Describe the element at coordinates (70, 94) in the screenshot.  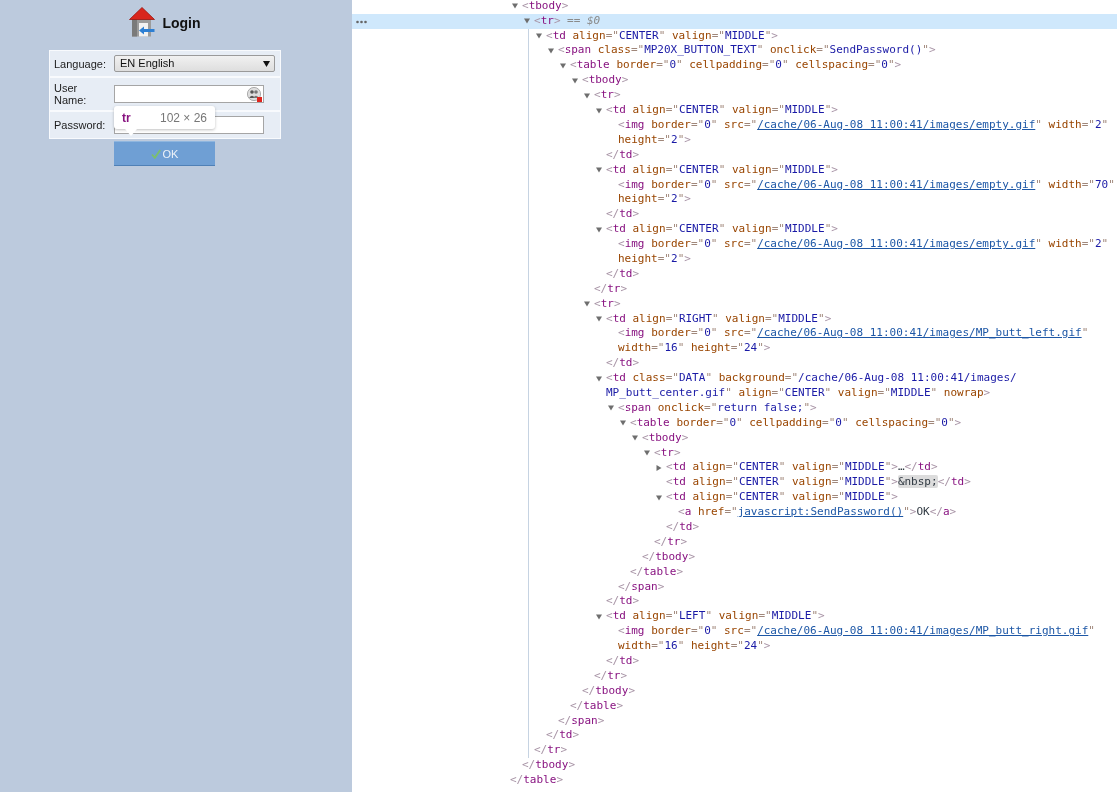
I see `field-label: User Name:` at that location.